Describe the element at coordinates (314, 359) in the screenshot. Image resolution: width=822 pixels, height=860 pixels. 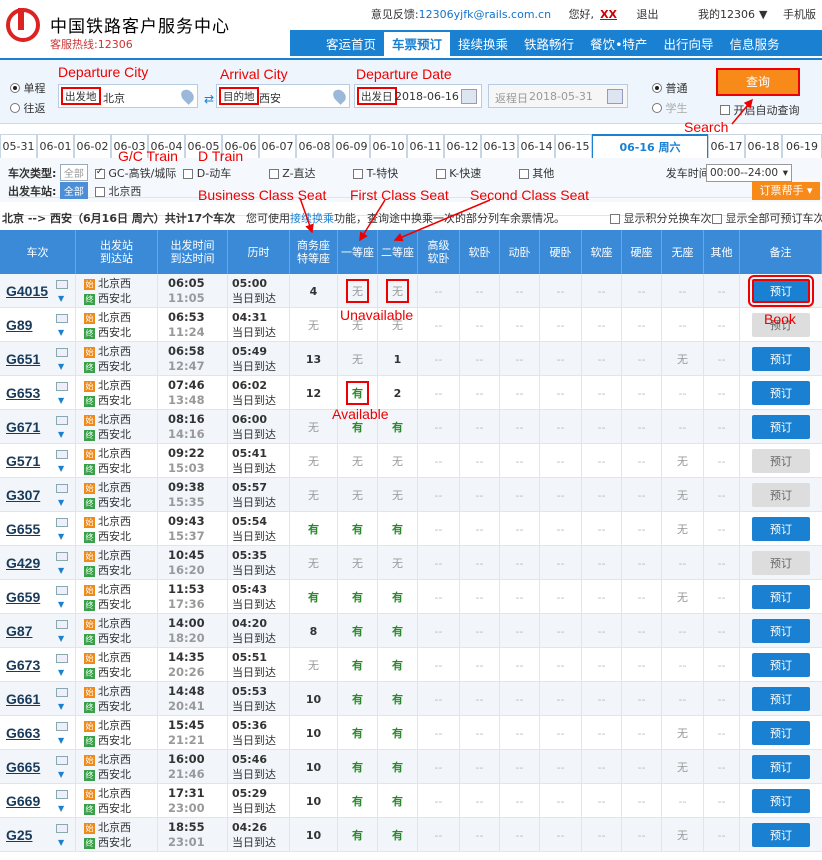
I see `business-seat-cell: 13` at that location.